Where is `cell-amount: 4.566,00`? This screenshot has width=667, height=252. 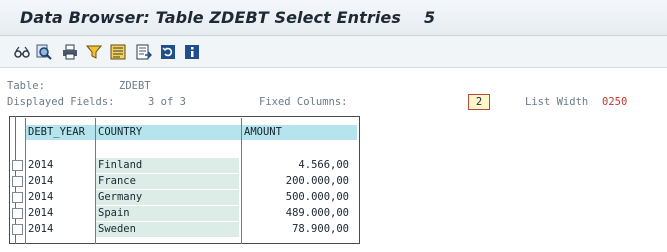 cell-amount: 4.566,00 is located at coordinates (297, 165).